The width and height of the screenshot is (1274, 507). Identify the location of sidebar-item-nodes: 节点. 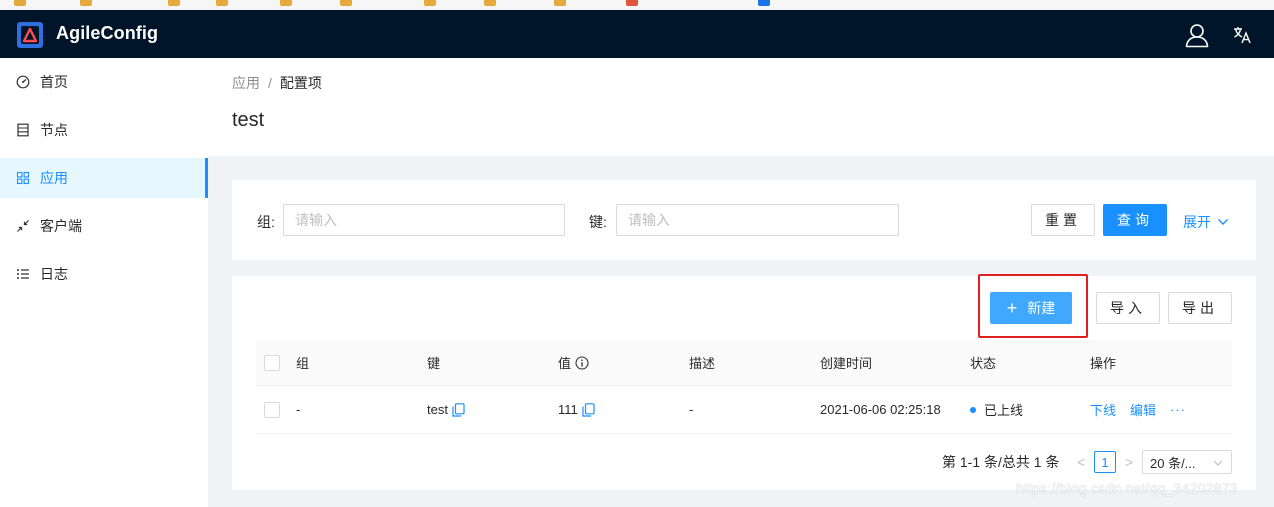
(104, 130).